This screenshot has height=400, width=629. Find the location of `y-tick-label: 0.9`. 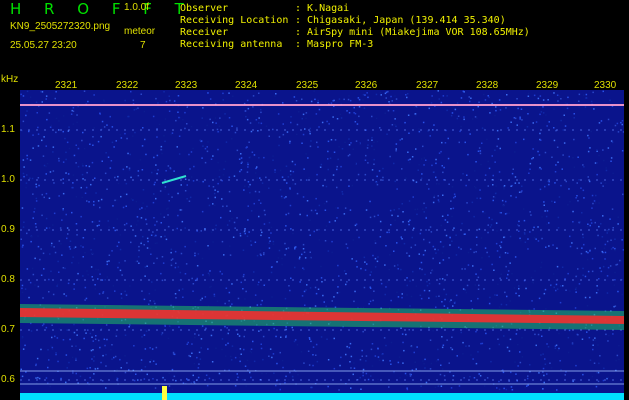

y-tick-label: 0.9 is located at coordinates (8, 229).